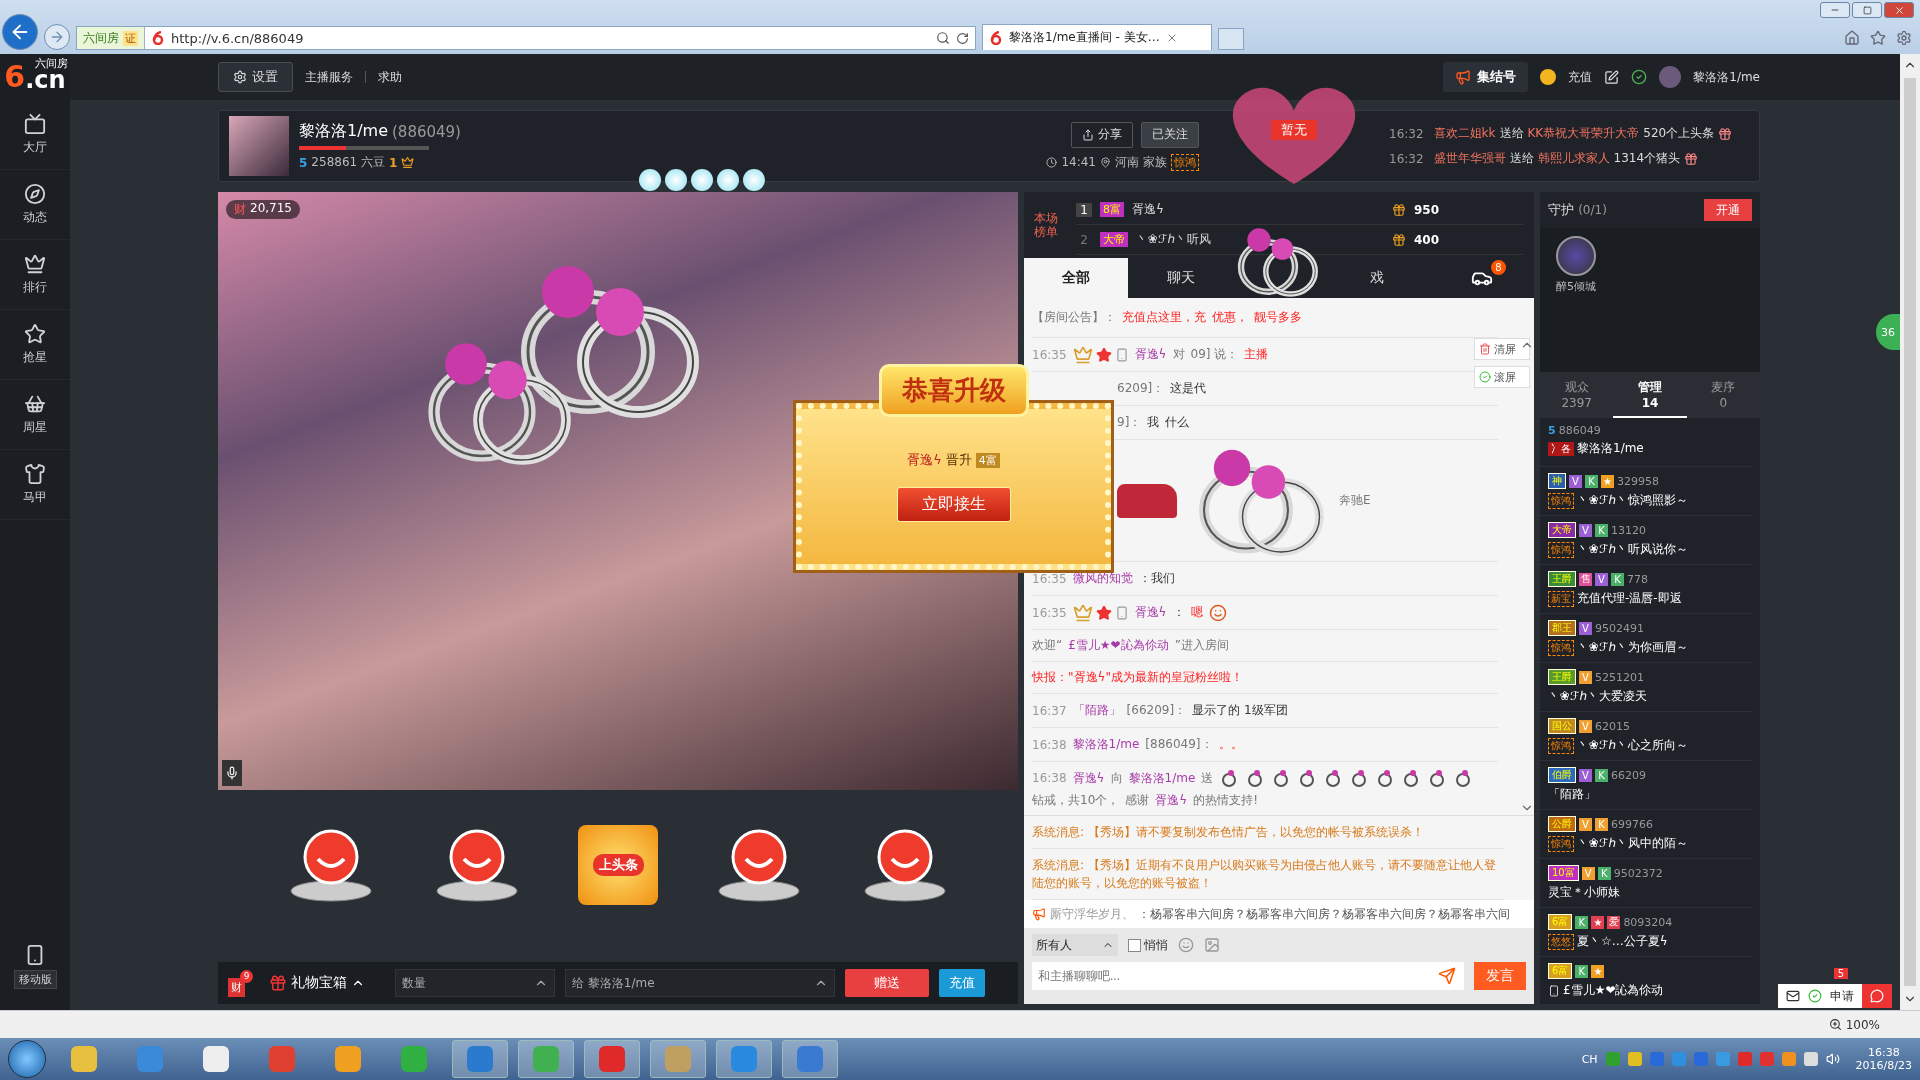 This screenshot has width=1920, height=1080. What do you see at coordinates (329, 77) in the screenshot?
I see `header-link: 主播服务` at bounding box center [329, 77].